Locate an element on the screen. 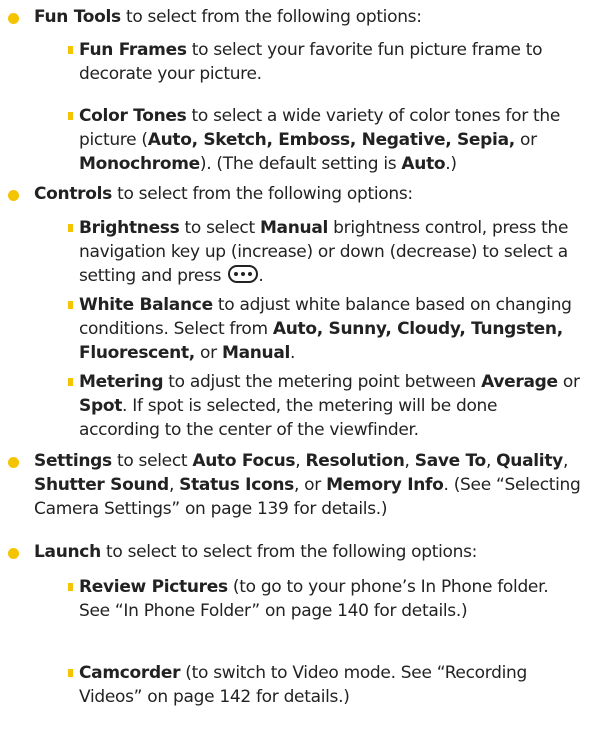 The image size is (595, 756). menu-ok-key-icon is located at coordinates (243, 274).